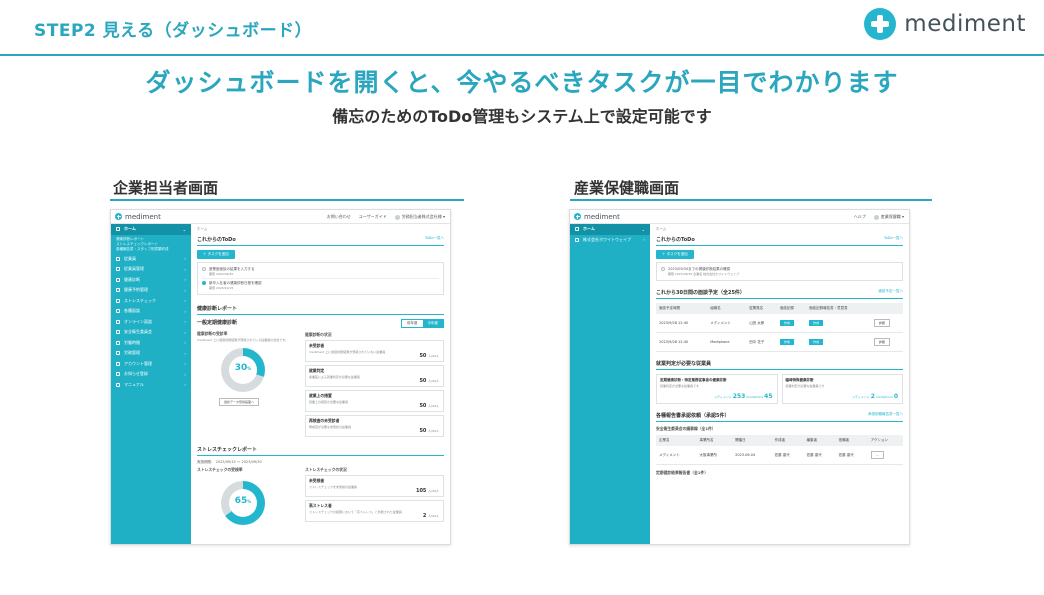 The image size is (1044, 595). I want to click on slide-step-title: STEP2 見える（ダッシュボード）, so click(173, 31).